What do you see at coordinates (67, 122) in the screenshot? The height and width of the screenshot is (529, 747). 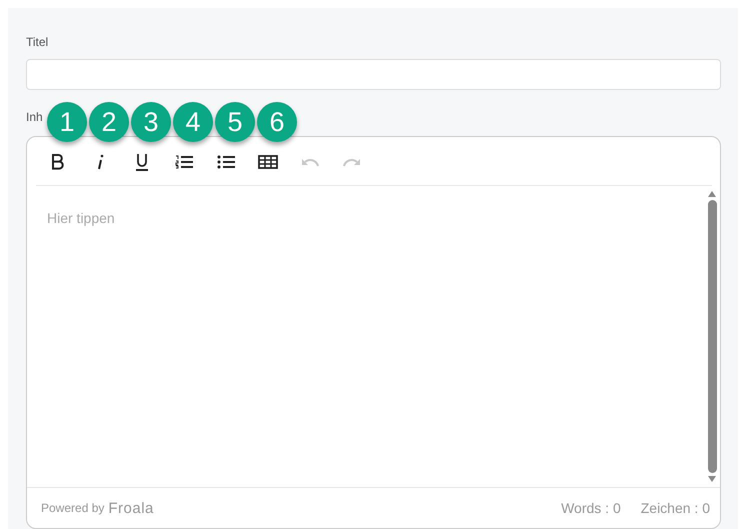 I see `number-badge: 1` at bounding box center [67, 122].